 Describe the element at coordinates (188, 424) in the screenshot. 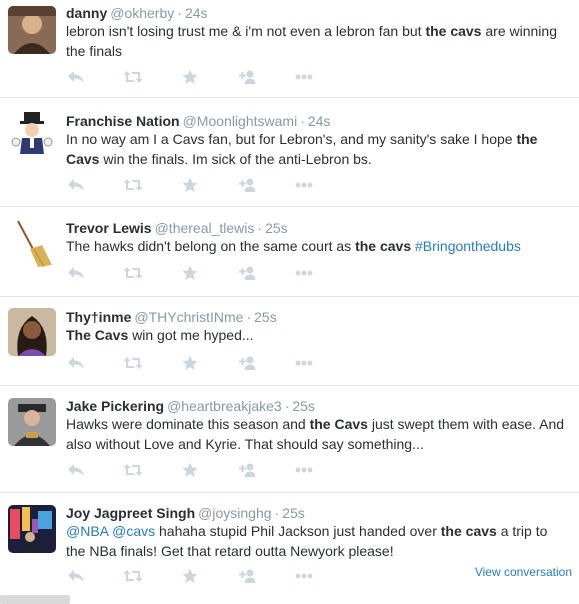

I see `text-run: Hawks were dominate this season and` at that location.